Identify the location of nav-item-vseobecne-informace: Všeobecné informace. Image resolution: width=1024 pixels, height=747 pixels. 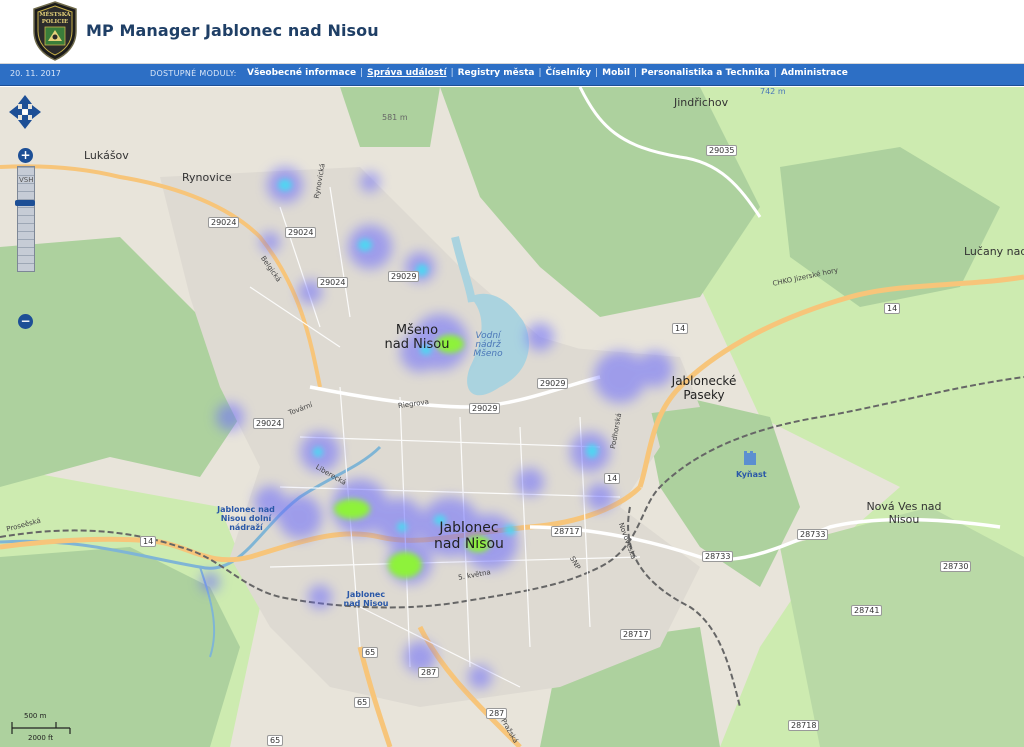
(301, 73).